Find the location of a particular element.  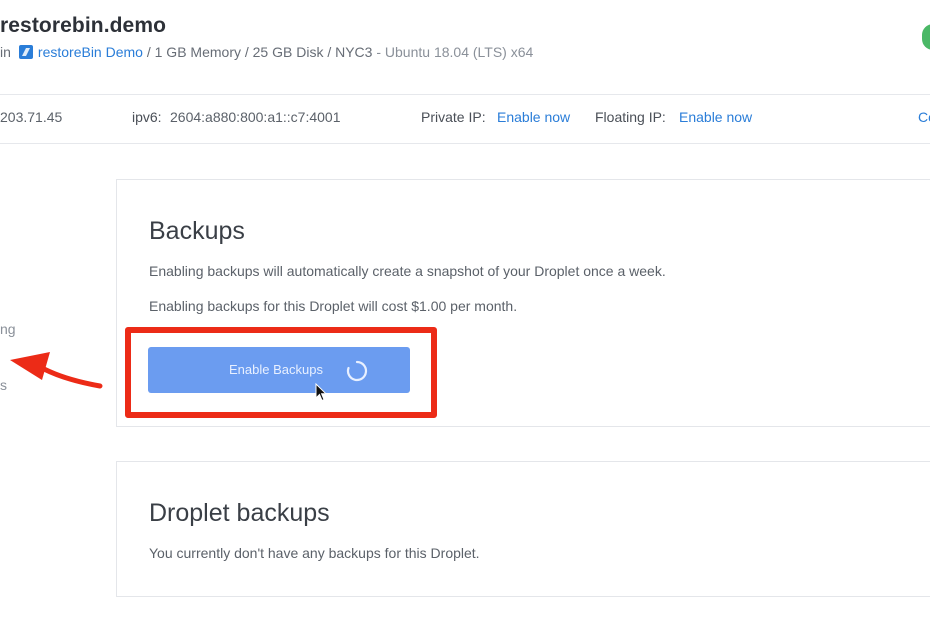

sidebar-item-fragment: s is located at coordinates (3, 385).